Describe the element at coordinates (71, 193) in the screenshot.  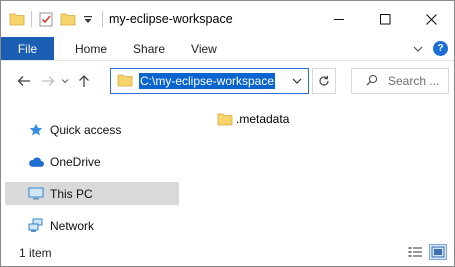
I see `nav-item-label: This PC` at that location.